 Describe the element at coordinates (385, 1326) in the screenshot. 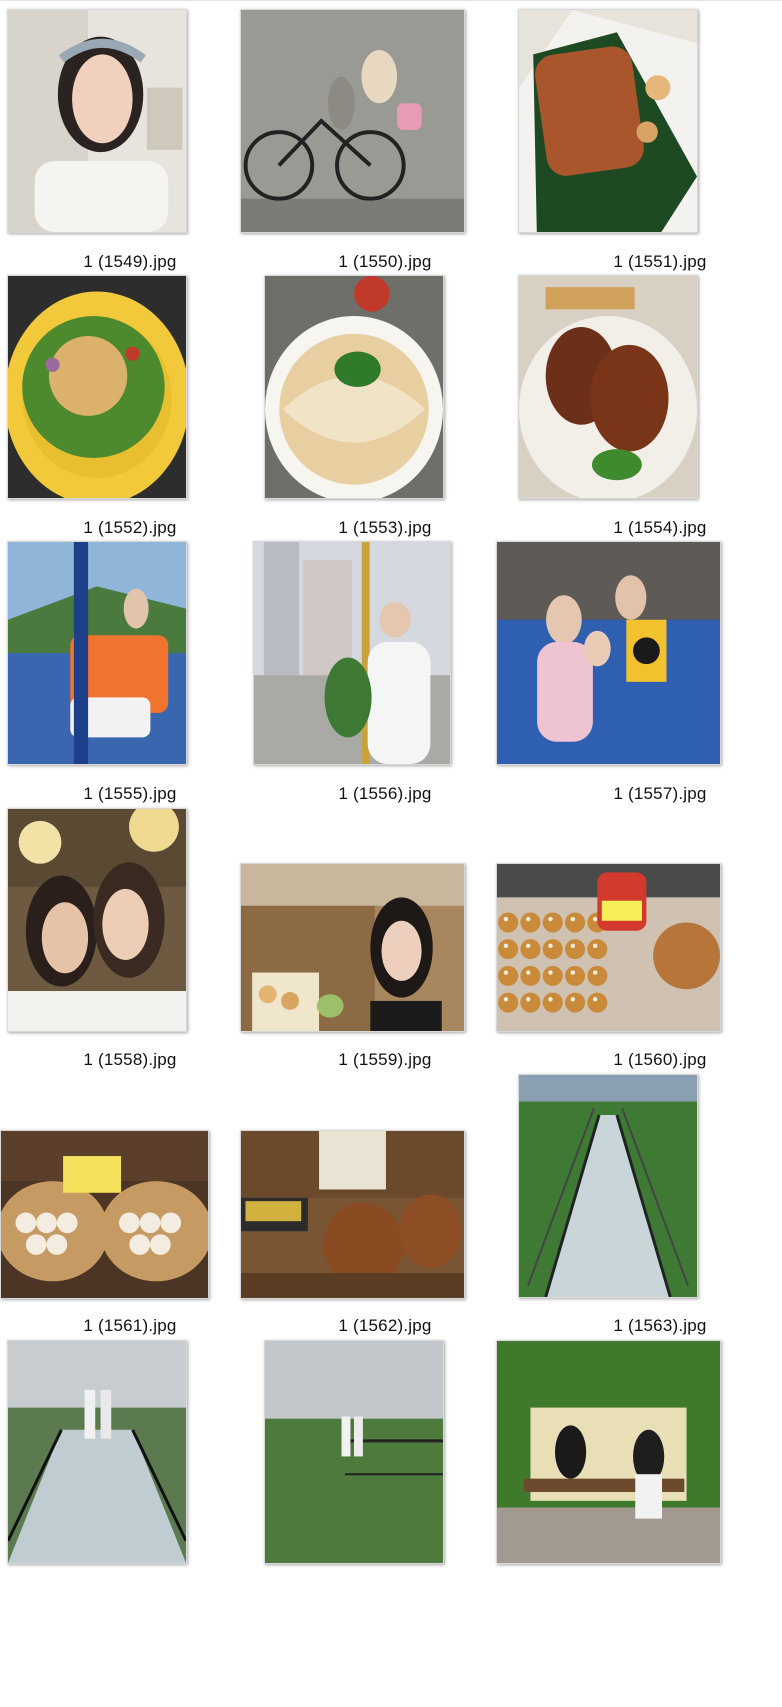

I see `file-name-label: 1 (1562).jpg` at that location.